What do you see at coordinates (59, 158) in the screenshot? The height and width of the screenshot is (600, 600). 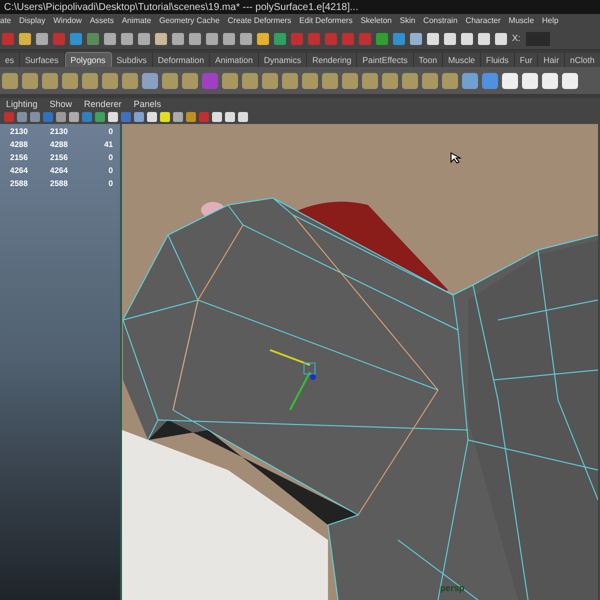 I see `stat-value: 2156` at bounding box center [59, 158].